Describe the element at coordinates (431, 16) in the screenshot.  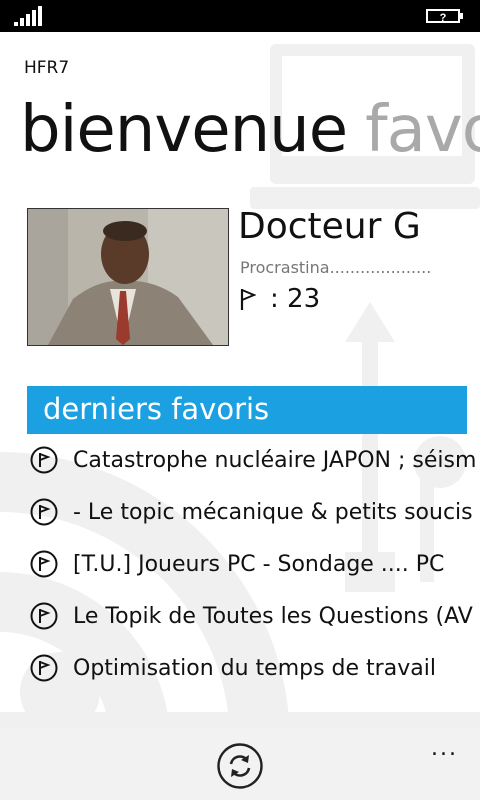
I see `battery-icon: ?` at that location.